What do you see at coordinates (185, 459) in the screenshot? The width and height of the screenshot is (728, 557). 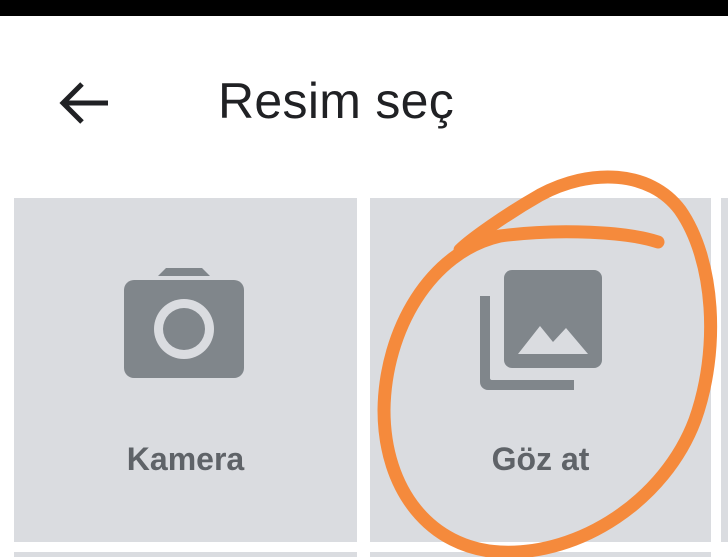 I see `camera-tile-label: Kamera` at bounding box center [185, 459].